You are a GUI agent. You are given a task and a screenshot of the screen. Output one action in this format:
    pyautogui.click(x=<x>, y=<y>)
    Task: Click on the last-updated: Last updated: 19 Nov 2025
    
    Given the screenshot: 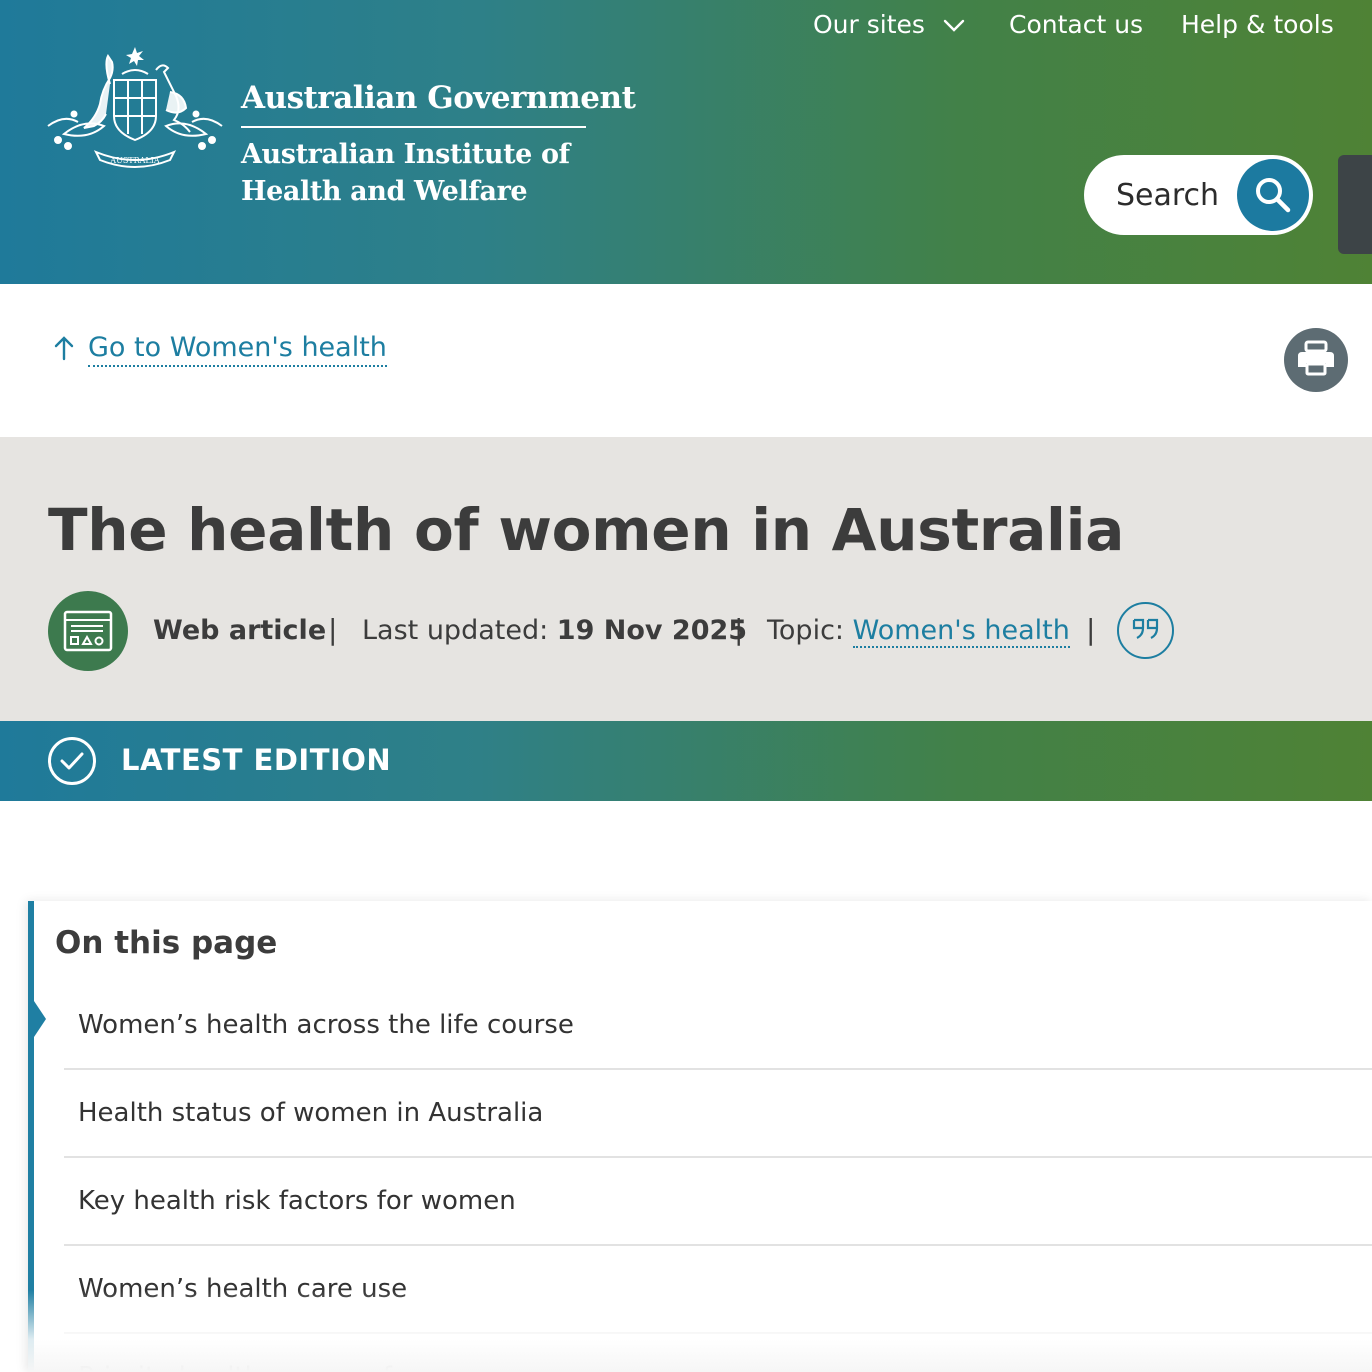 What is the action you would take?
    pyautogui.click(x=554, y=630)
    